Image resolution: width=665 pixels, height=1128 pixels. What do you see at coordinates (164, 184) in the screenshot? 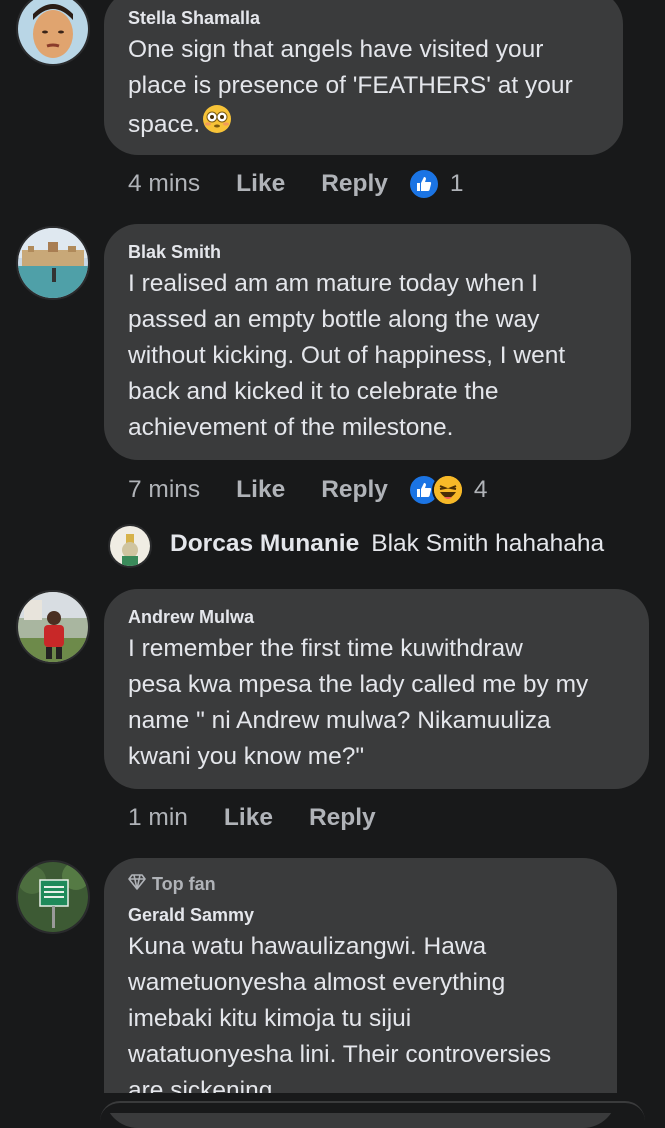
I see `comment-time: 4 mins` at bounding box center [164, 184].